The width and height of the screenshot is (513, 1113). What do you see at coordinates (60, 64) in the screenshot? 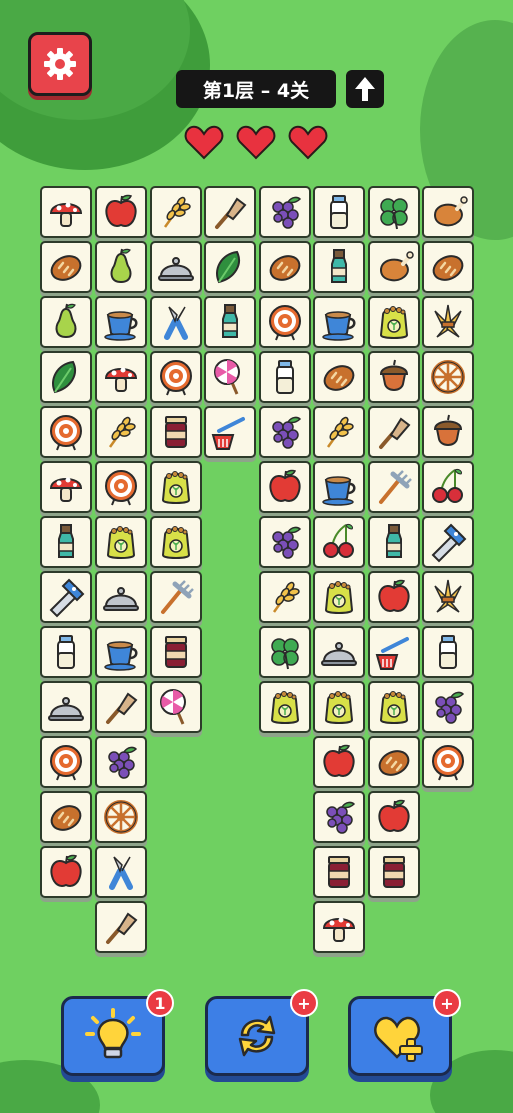
I see `settings-button` at bounding box center [60, 64].